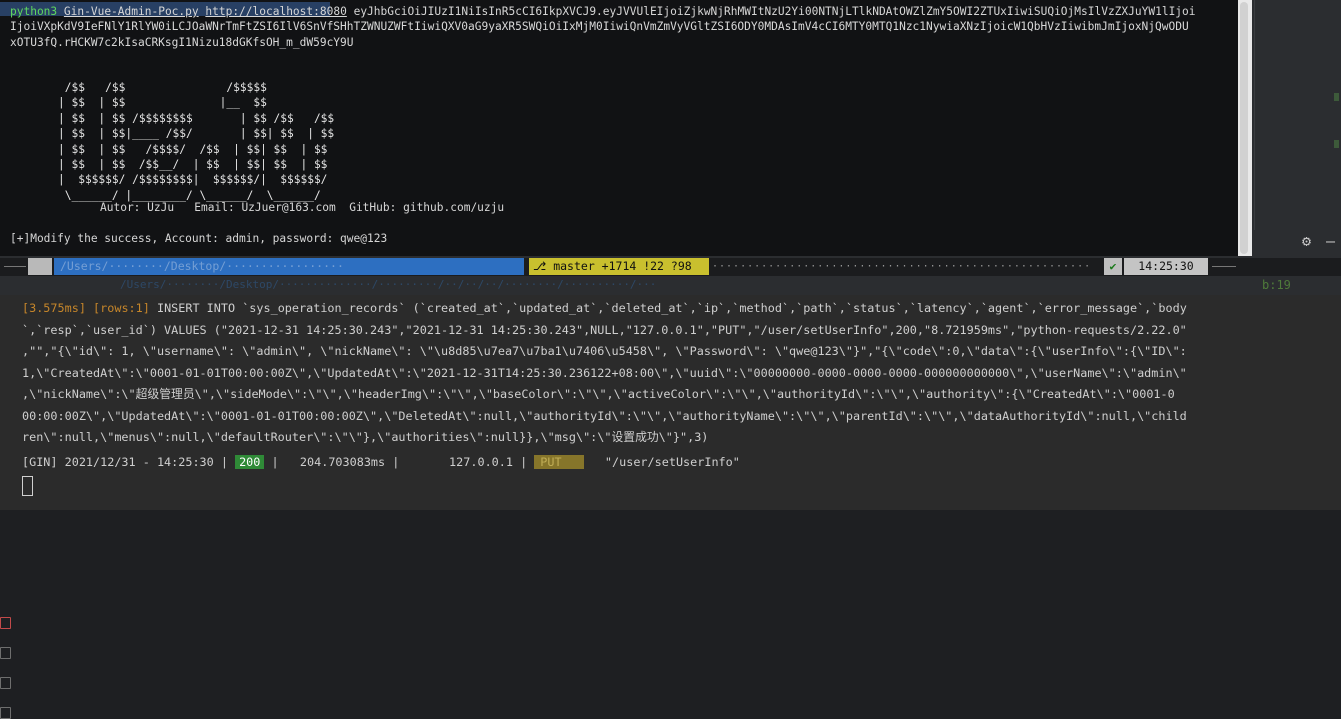 This screenshot has height=719, width=1341. I want to click on trash-icon, so click(5, 683).